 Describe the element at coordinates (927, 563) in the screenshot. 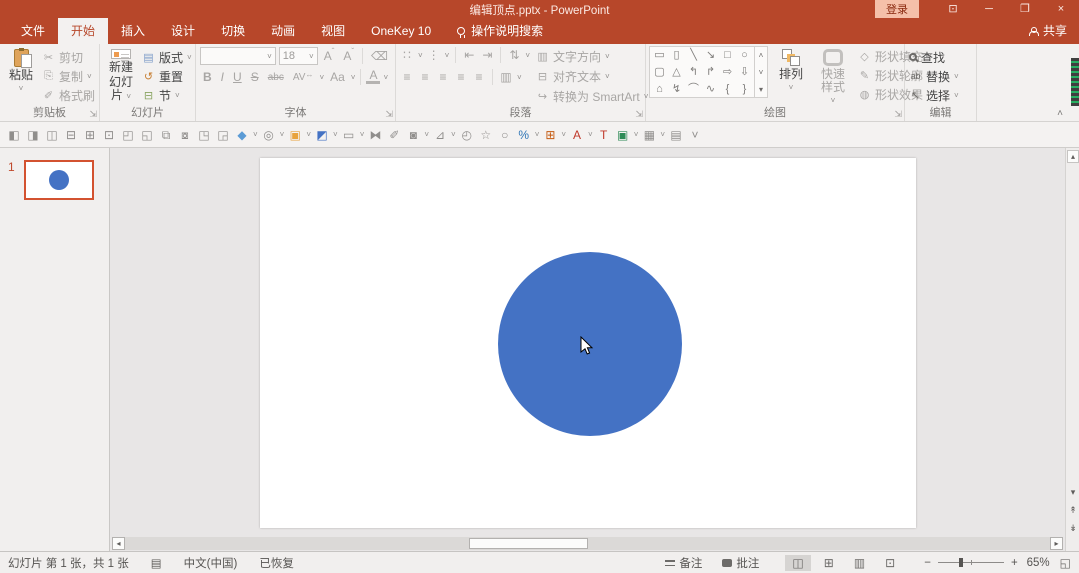

I see `zoom-out-icon: −` at that location.